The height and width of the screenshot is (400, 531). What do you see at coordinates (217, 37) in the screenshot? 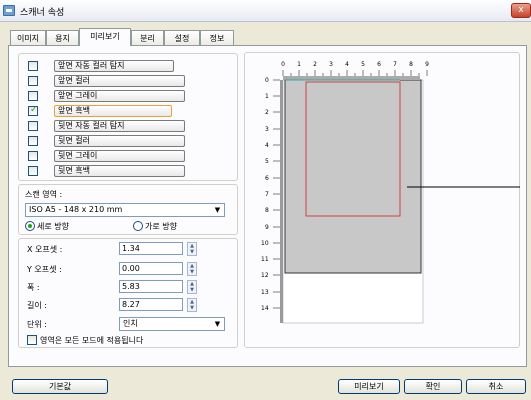
I see `tab-info: 정보` at bounding box center [217, 37].